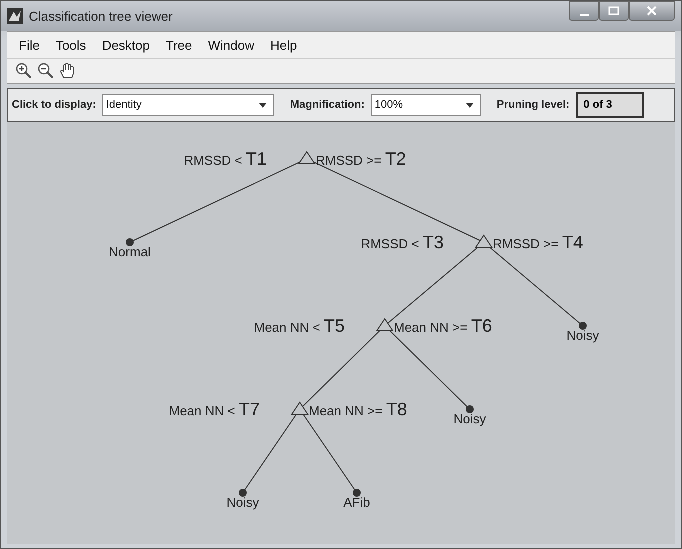 The width and height of the screenshot is (682, 549). What do you see at coordinates (231, 45) in the screenshot?
I see `menu-item: Window` at bounding box center [231, 45].